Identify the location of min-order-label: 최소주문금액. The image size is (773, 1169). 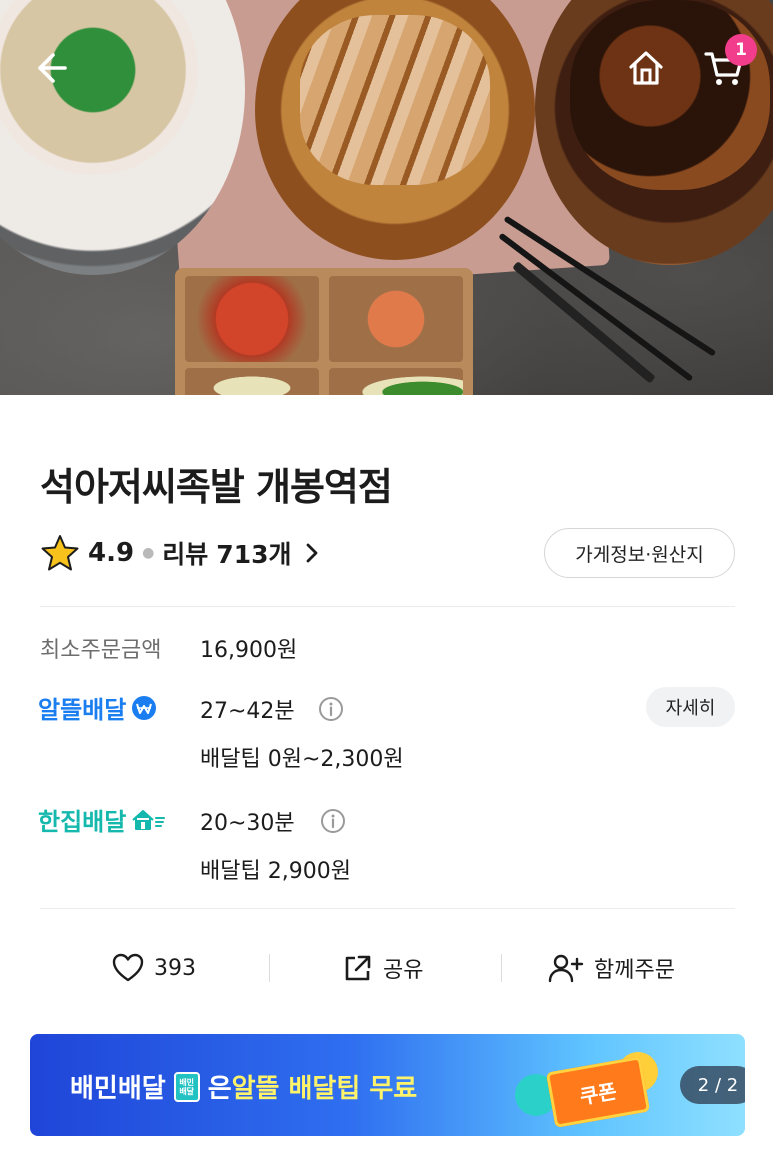
(101, 650).